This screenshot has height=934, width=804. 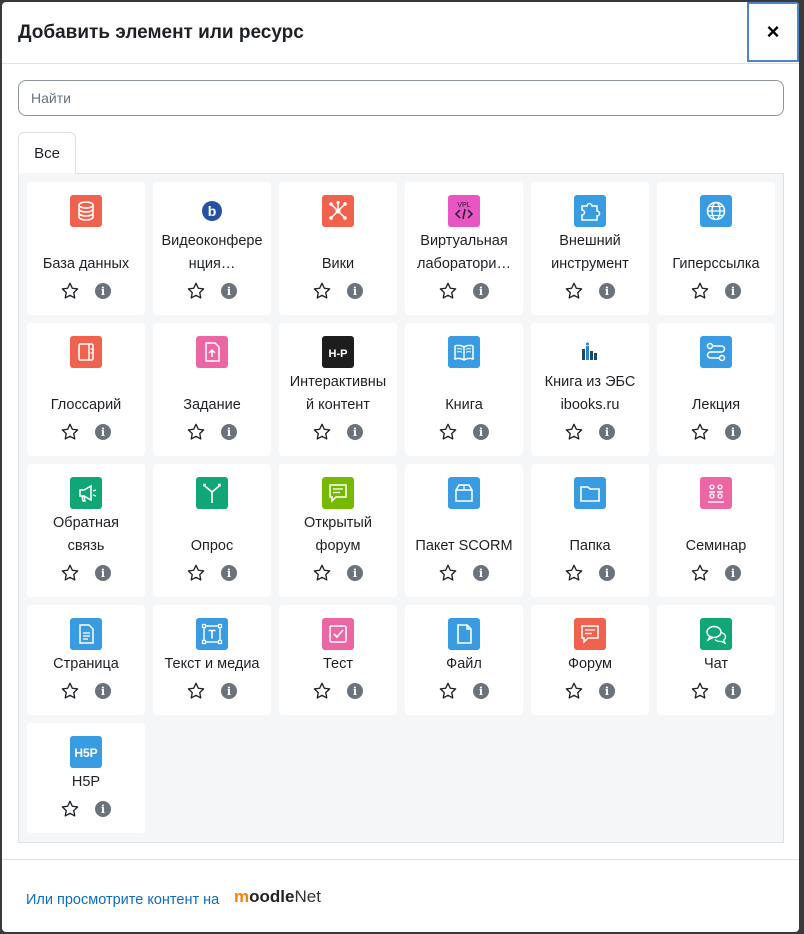 What do you see at coordinates (212, 493) in the screenshot?
I see `choice-icon` at bounding box center [212, 493].